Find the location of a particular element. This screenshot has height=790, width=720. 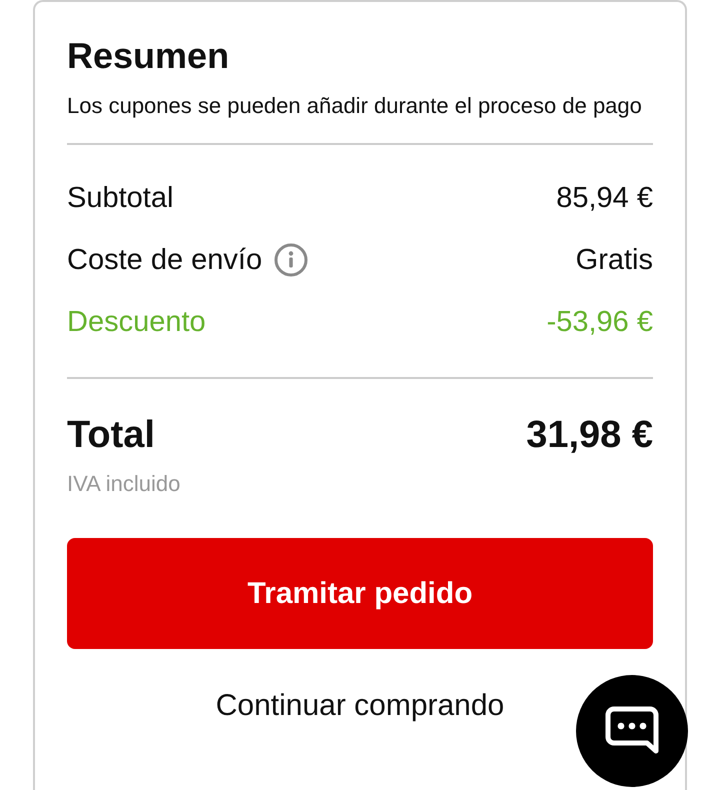

total-label: Total is located at coordinates (111, 435).